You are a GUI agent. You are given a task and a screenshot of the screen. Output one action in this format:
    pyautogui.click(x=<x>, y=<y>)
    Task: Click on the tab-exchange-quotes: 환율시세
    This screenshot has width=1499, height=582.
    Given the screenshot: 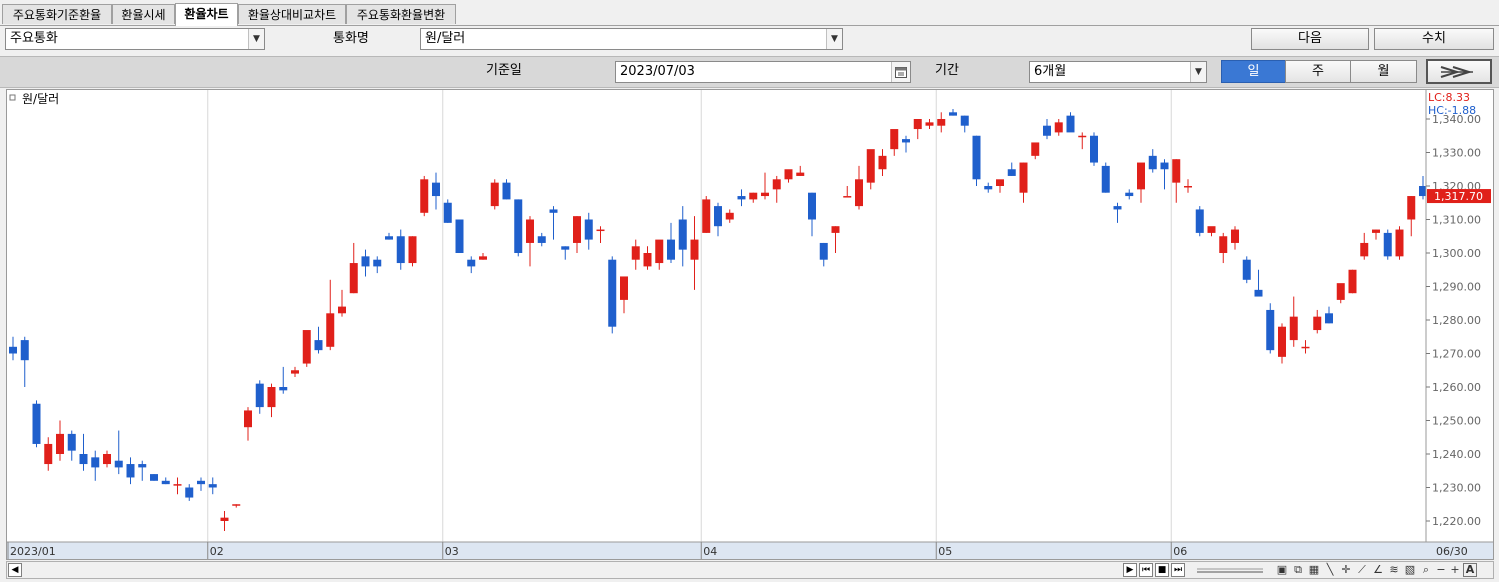 What is the action you would take?
    pyautogui.click(x=143, y=14)
    